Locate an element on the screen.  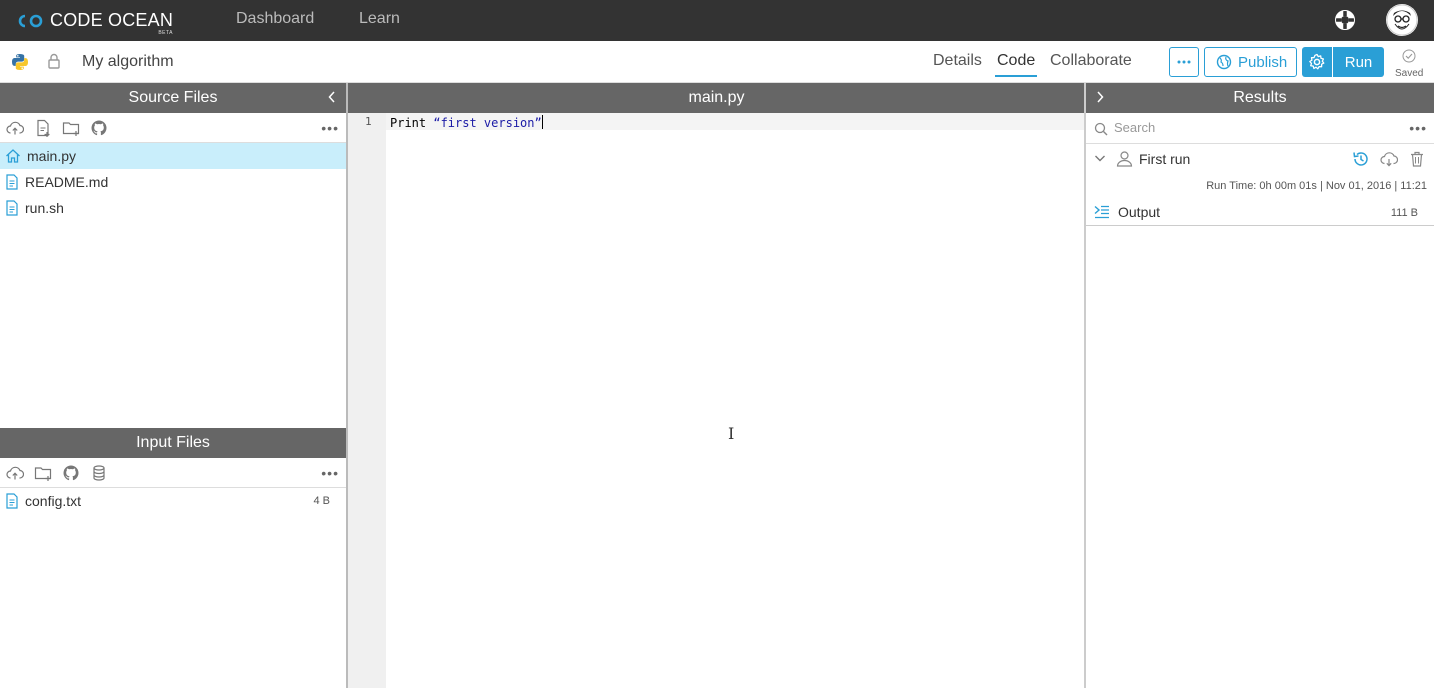
file-item-readme: README.md is located at coordinates (173, 182).